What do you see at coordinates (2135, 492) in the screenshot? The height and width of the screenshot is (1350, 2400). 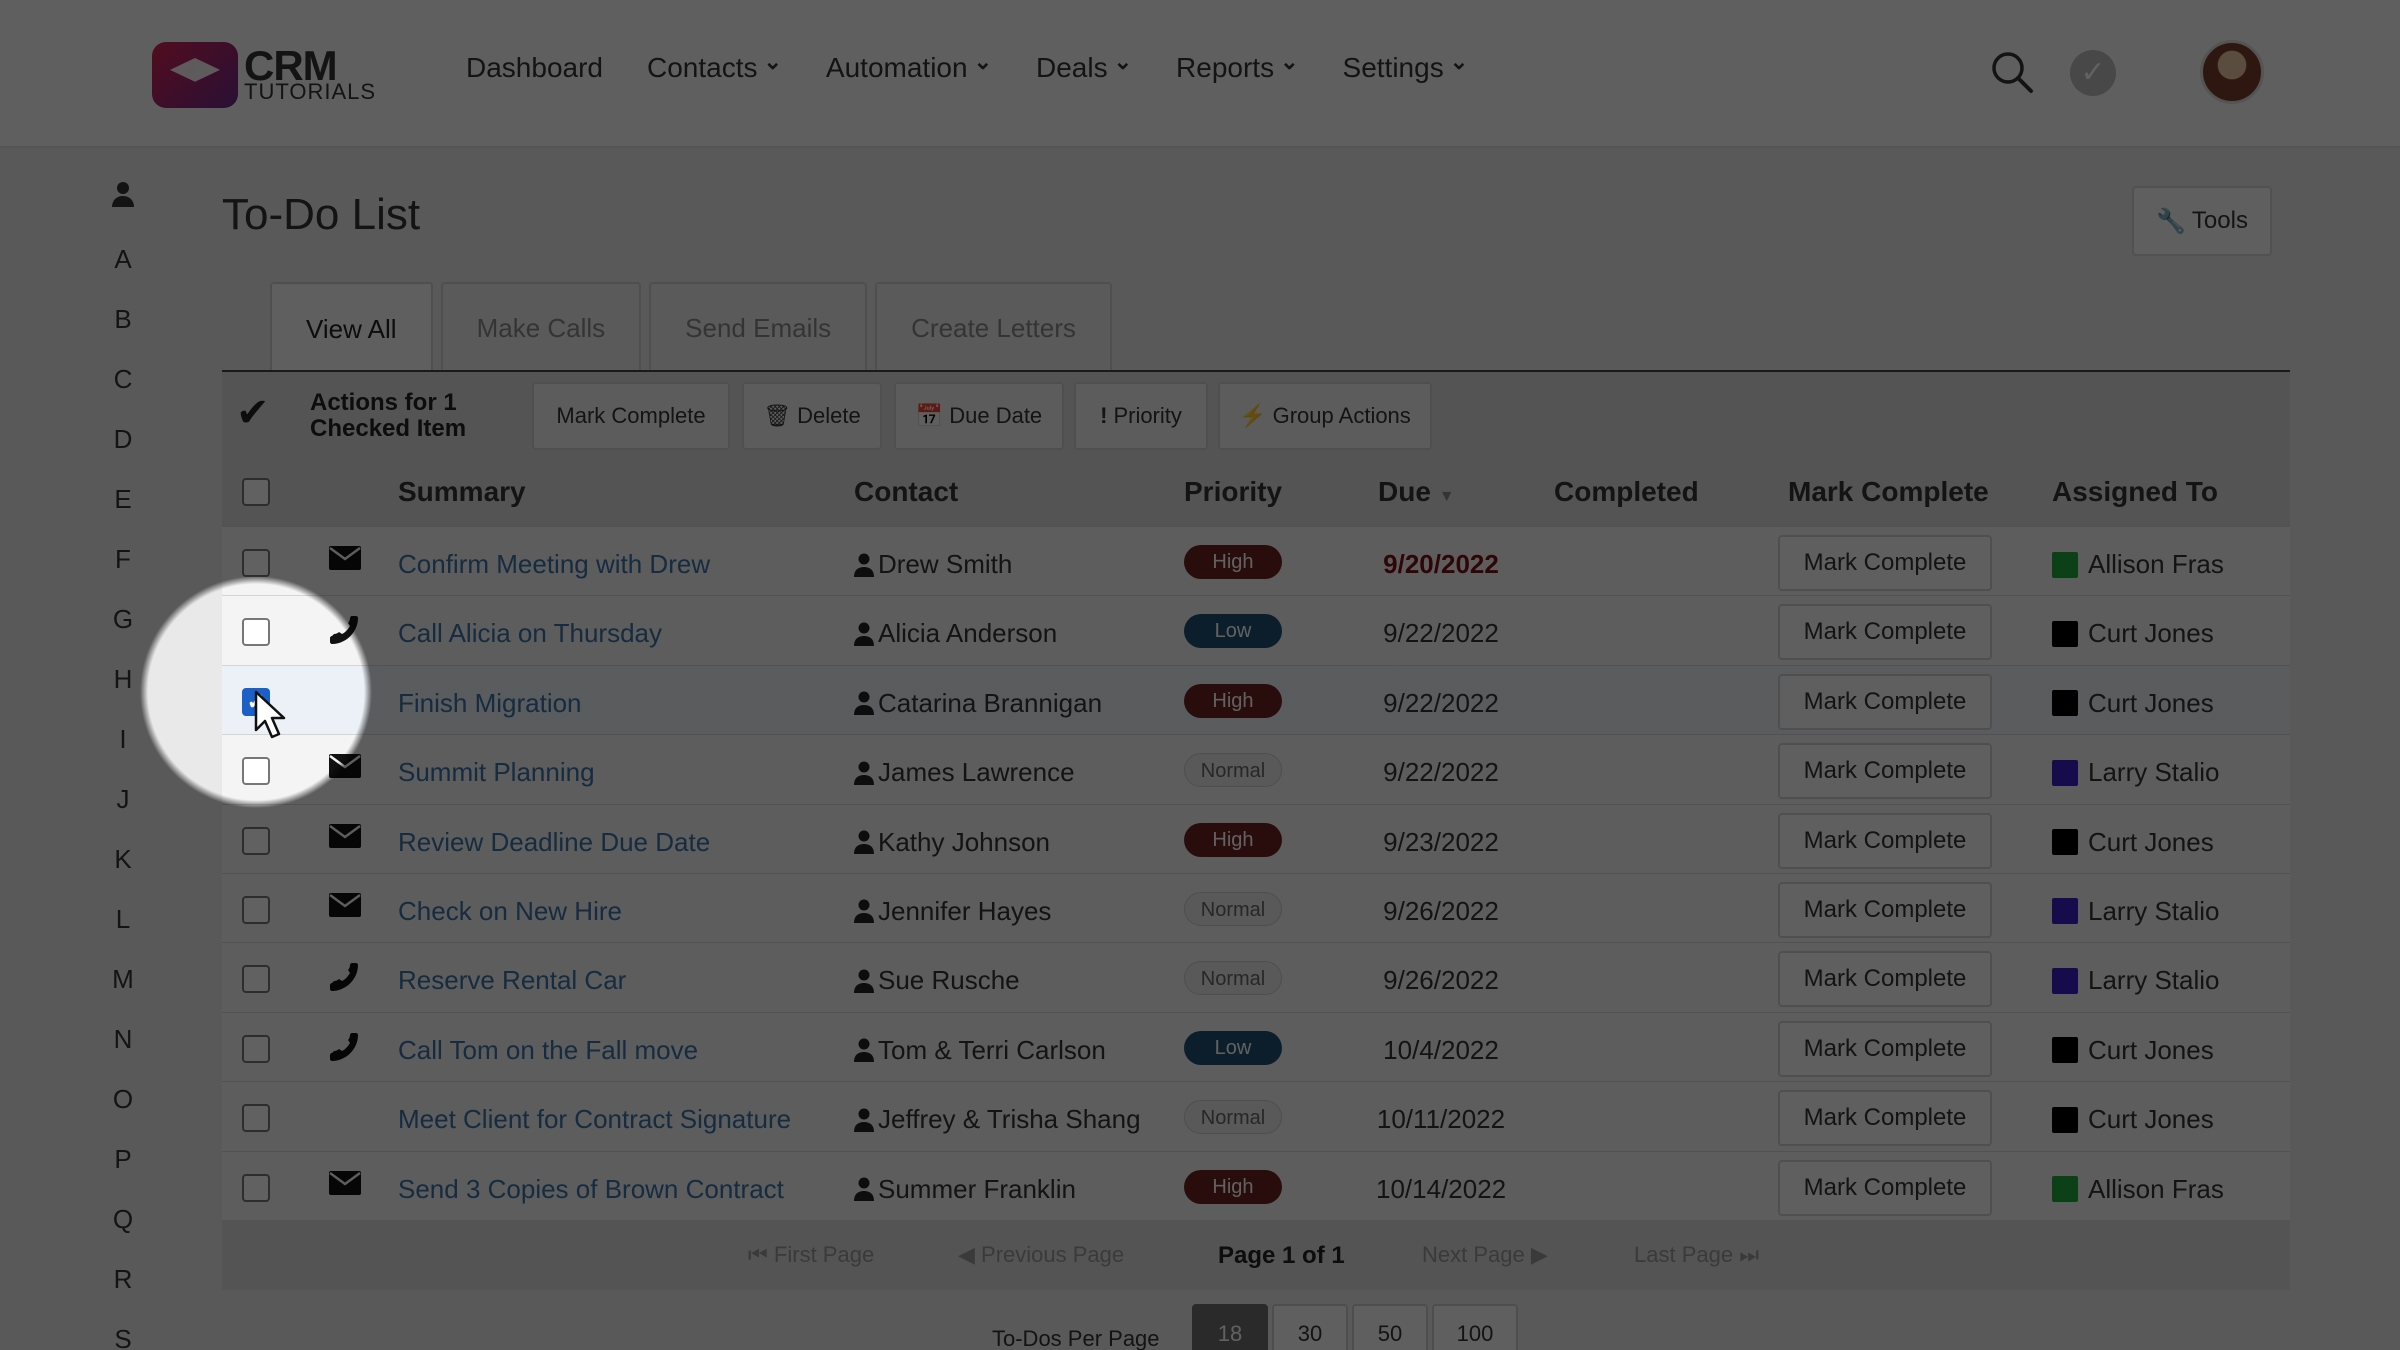 I see `col-assigned: Assigned To` at bounding box center [2135, 492].